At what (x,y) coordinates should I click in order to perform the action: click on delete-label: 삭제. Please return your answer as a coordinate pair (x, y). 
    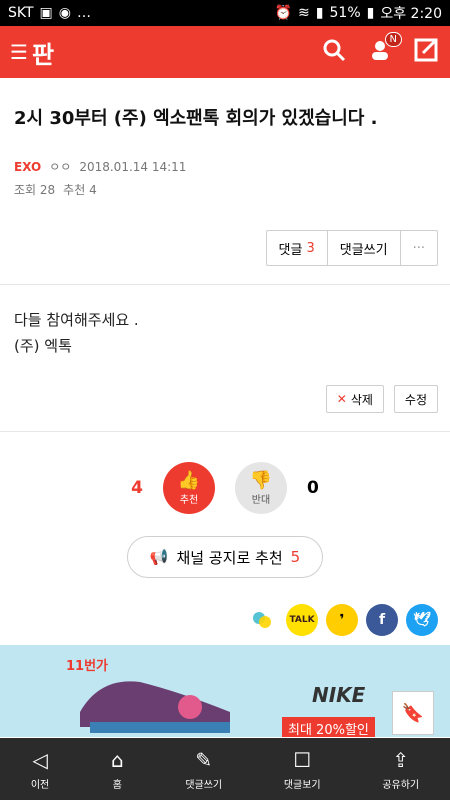
    Looking at the image, I should click on (361, 399).